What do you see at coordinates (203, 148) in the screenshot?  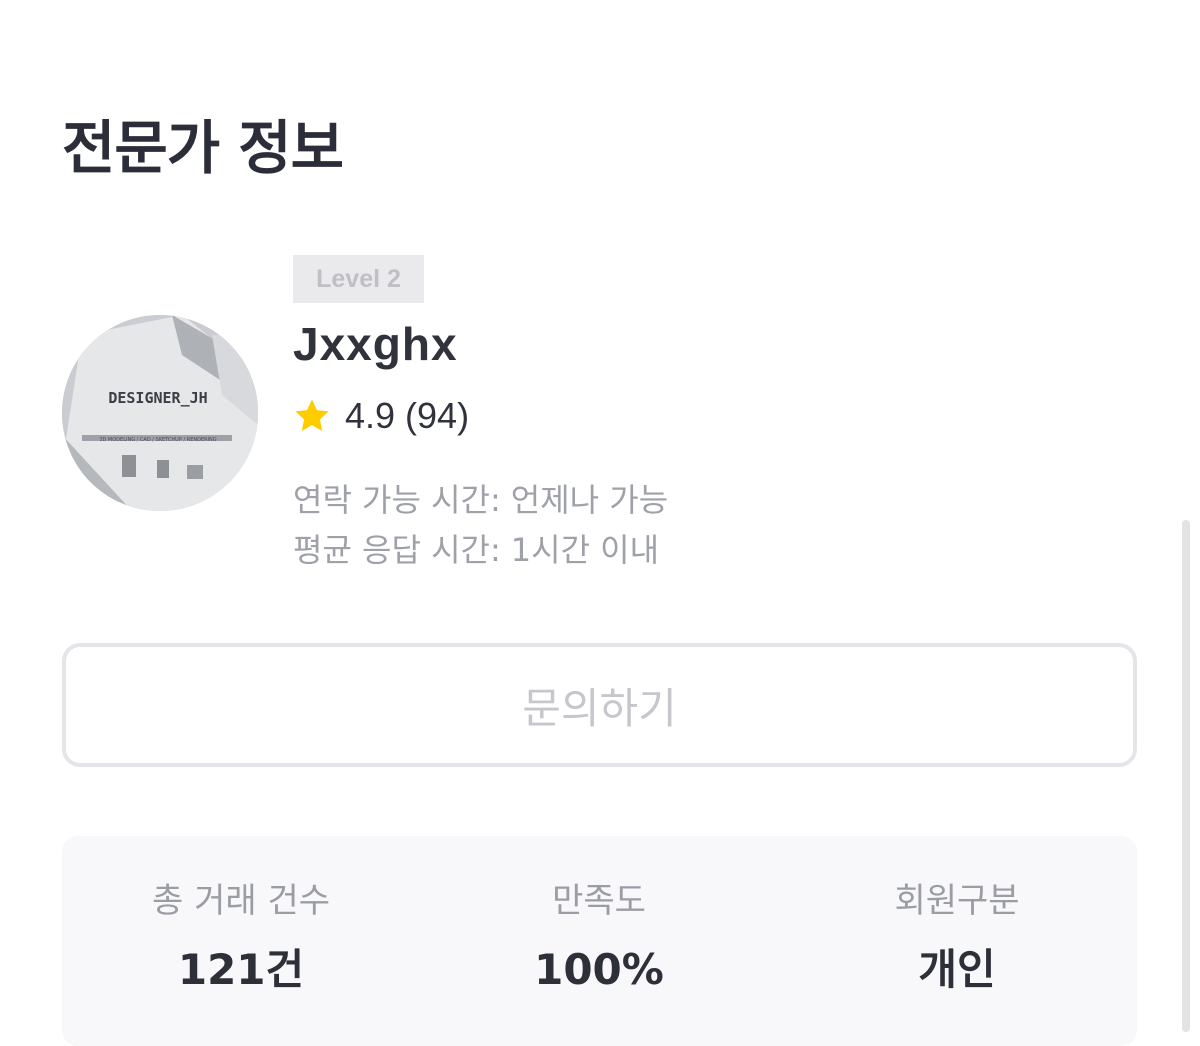 I see `section-title: 전문가 정보` at bounding box center [203, 148].